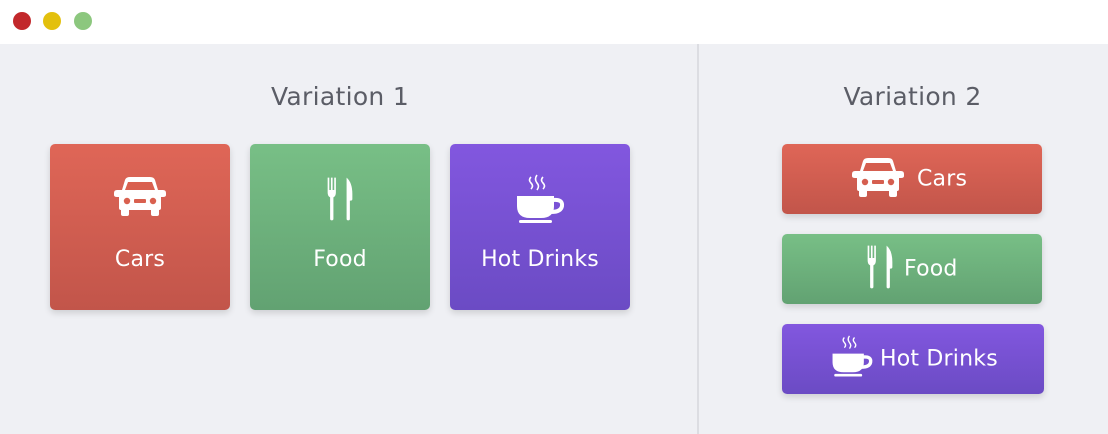 This screenshot has width=1108, height=434. I want to click on variation-2-heading: Variation 2, so click(912, 96).